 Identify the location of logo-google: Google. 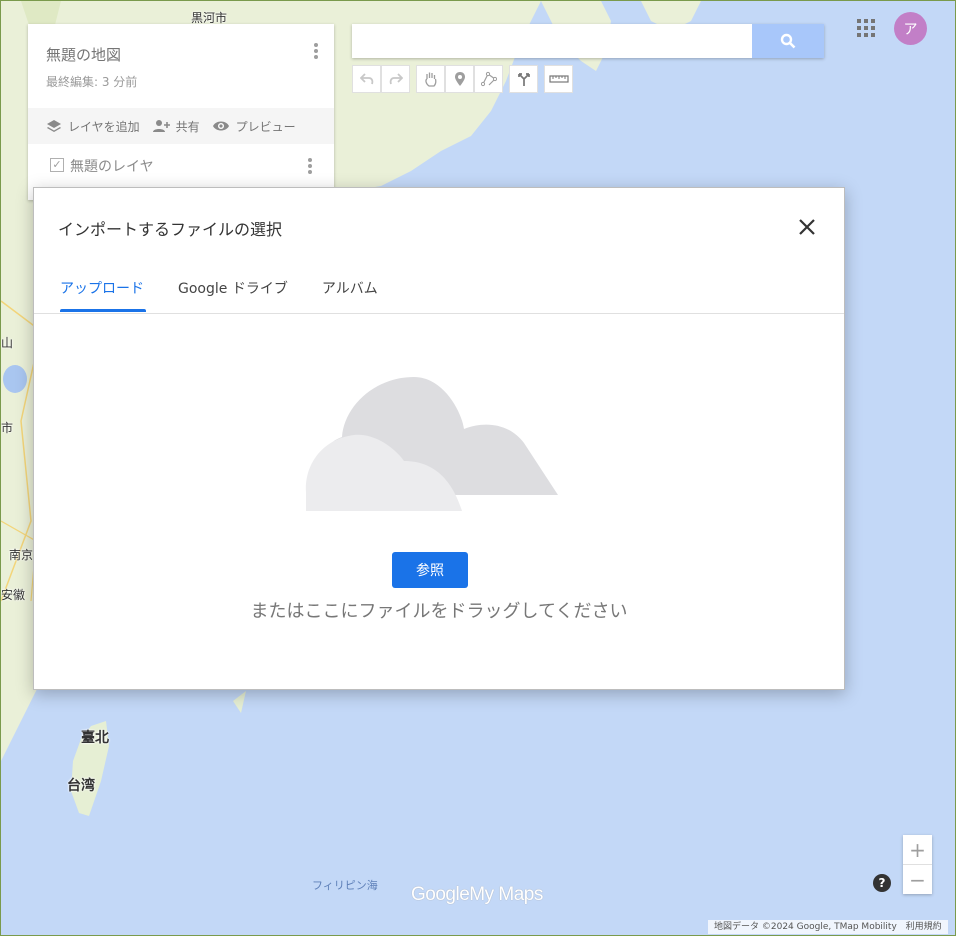
(440, 894).